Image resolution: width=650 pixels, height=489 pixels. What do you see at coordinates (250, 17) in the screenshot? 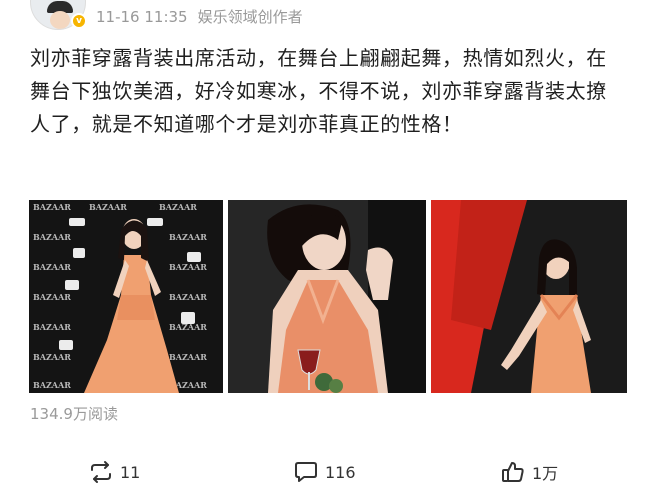
I see `author-category: 娱乐领域创作者` at bounding box center [250, 17].